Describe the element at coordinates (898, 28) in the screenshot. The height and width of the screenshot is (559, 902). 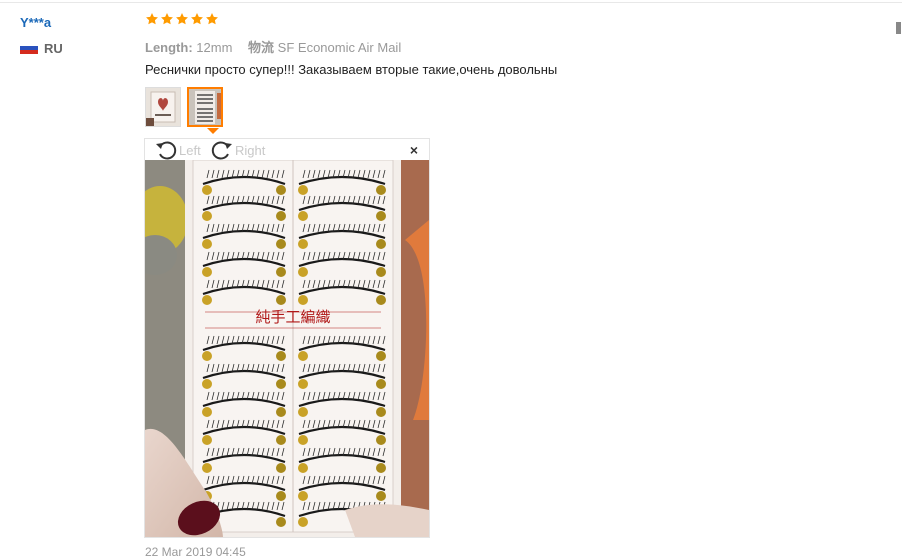
I see `scrollbar-thumb` at that location.